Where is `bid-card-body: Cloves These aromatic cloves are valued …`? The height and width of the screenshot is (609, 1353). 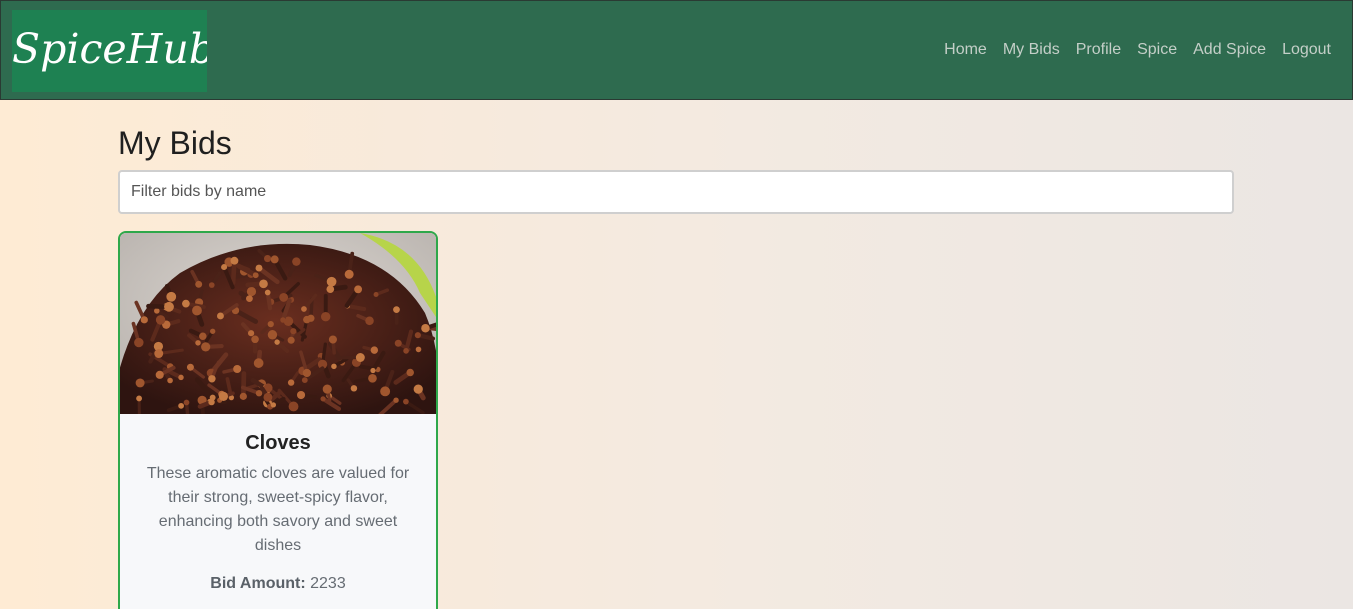 bid-card-body: Cloves These aromatic cloves are valued … is located at coordinates (278, 512).